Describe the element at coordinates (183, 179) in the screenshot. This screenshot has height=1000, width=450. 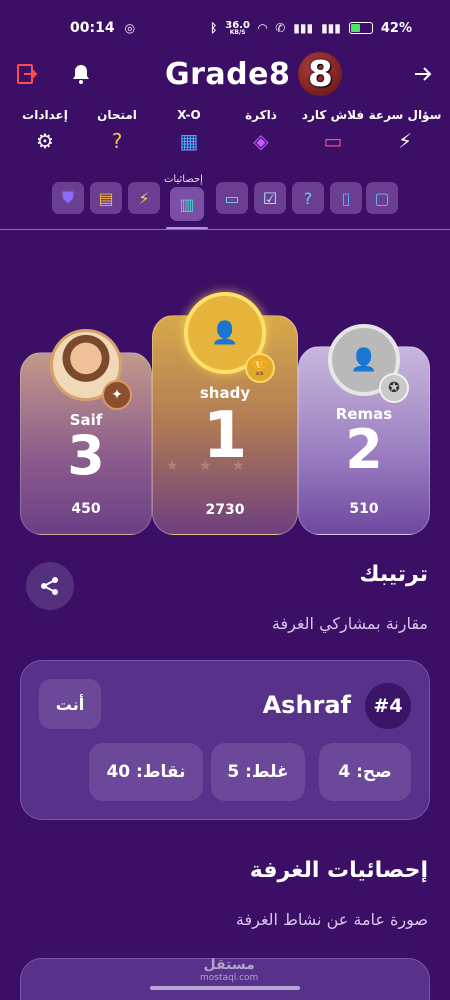
I see `tab-active-label: إحصائيات` at that location.